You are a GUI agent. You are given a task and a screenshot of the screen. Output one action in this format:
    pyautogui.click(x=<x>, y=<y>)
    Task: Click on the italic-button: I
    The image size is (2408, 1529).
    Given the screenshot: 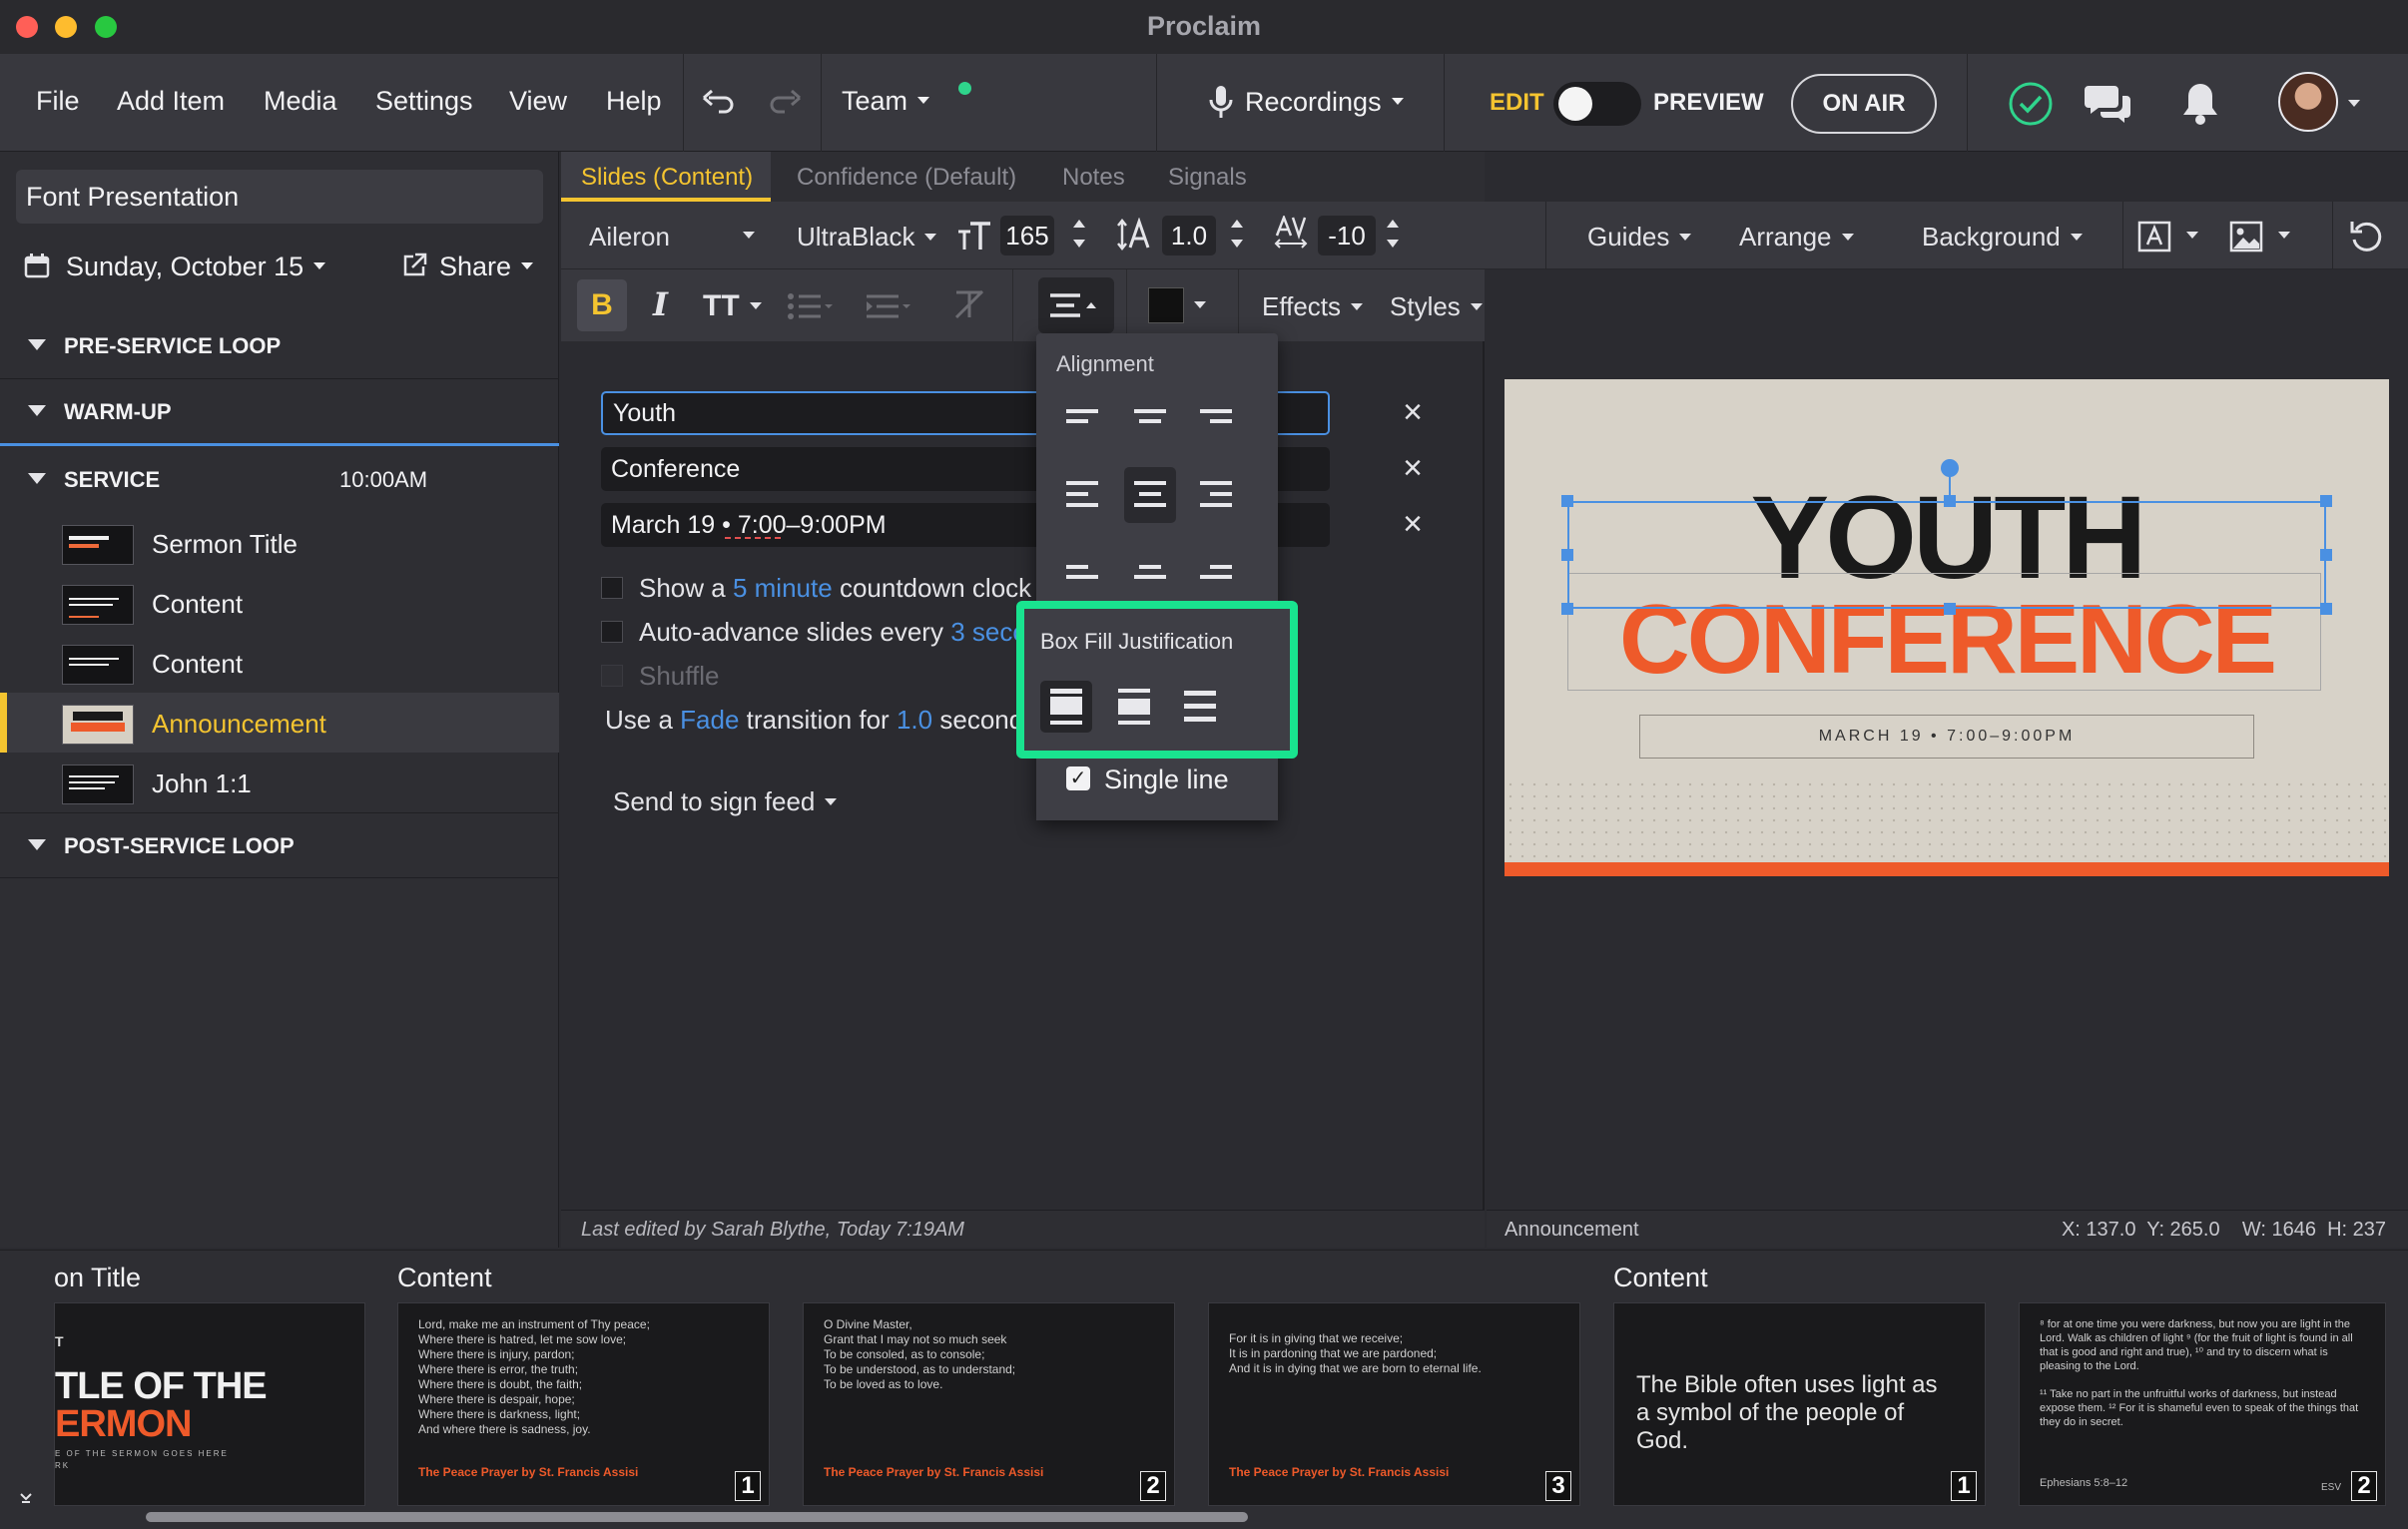 What is the action you would take?
    pyautogui.click(x=660, y=304)
    